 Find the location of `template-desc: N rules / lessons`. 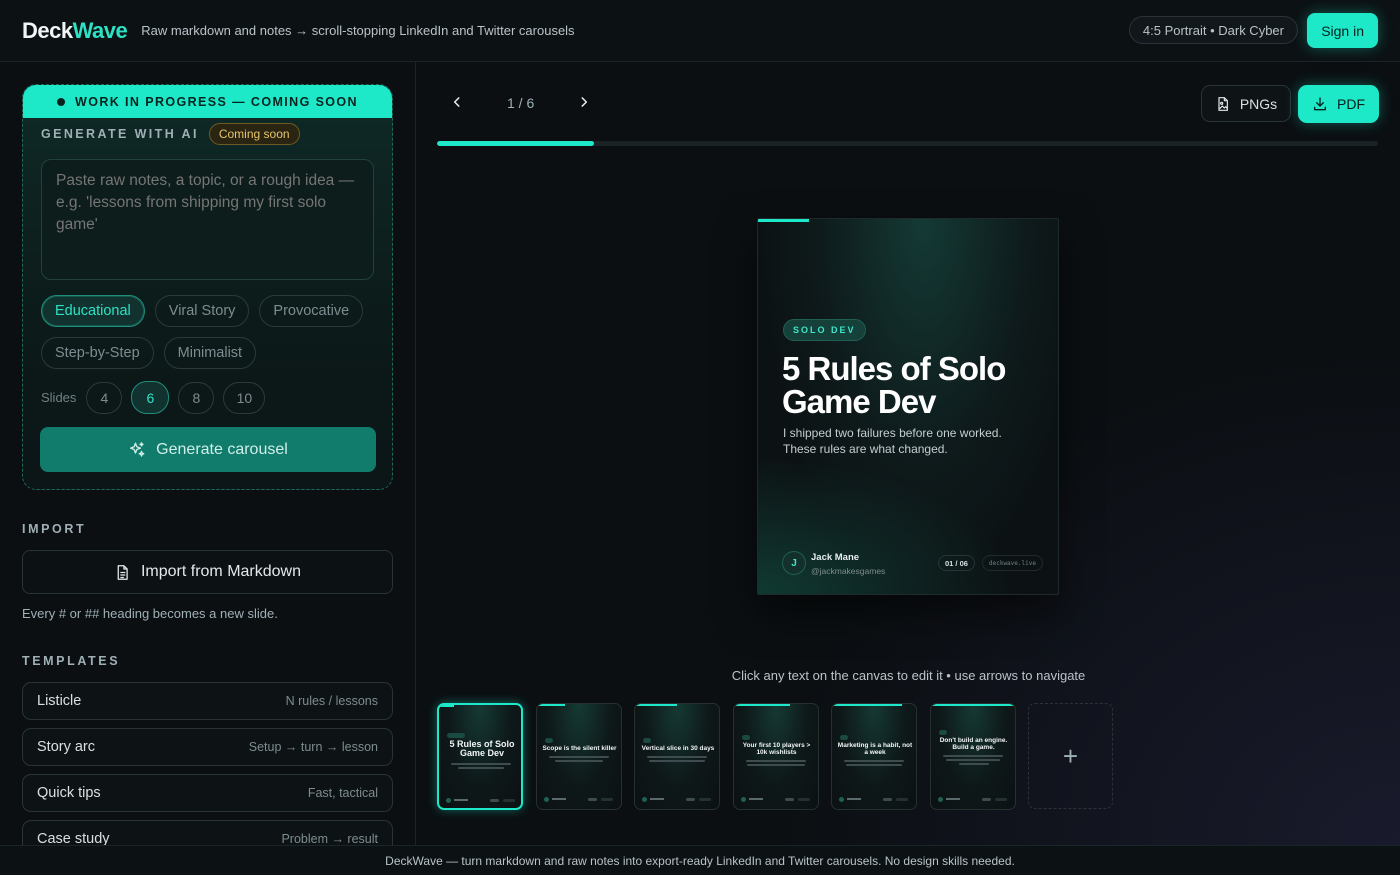

template-desc: N rules / lessons is located at coordinates (331, 701).